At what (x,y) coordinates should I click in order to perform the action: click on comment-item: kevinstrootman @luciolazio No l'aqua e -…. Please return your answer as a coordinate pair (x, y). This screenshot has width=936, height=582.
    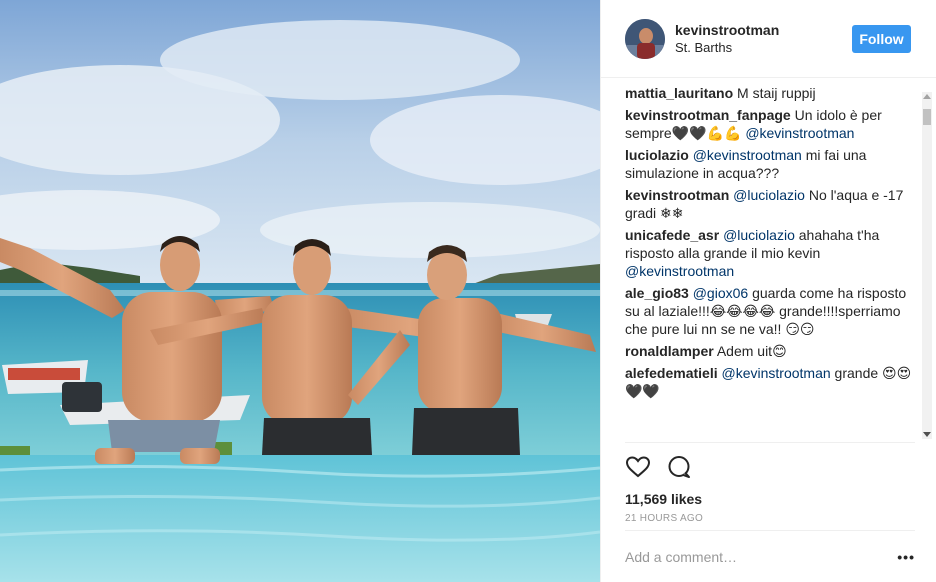
    Looking at the image, I should click on (770, 204).